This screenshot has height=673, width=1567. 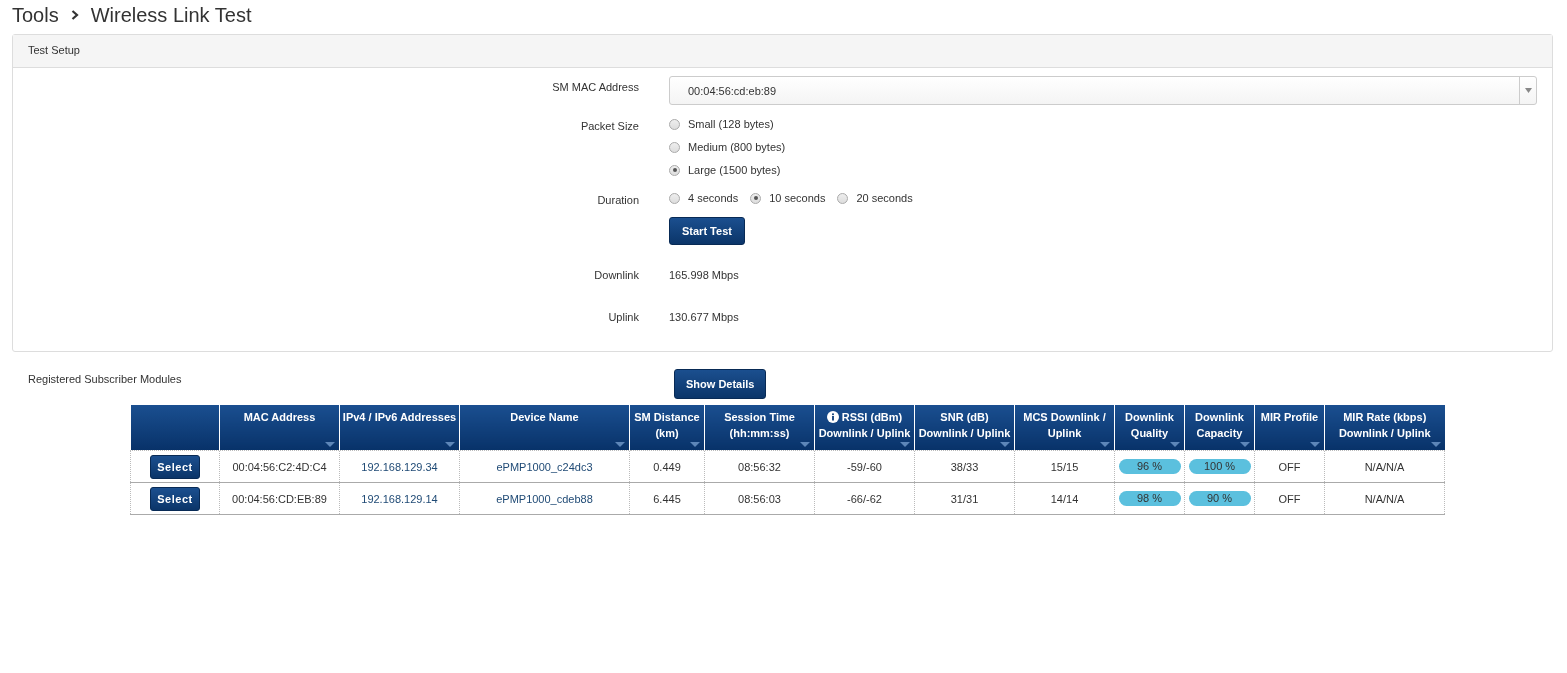 What do you see at coordinates (623, 317) in the screenshot?
I see `result-label: Uplink` at bounding box center [623, 317].